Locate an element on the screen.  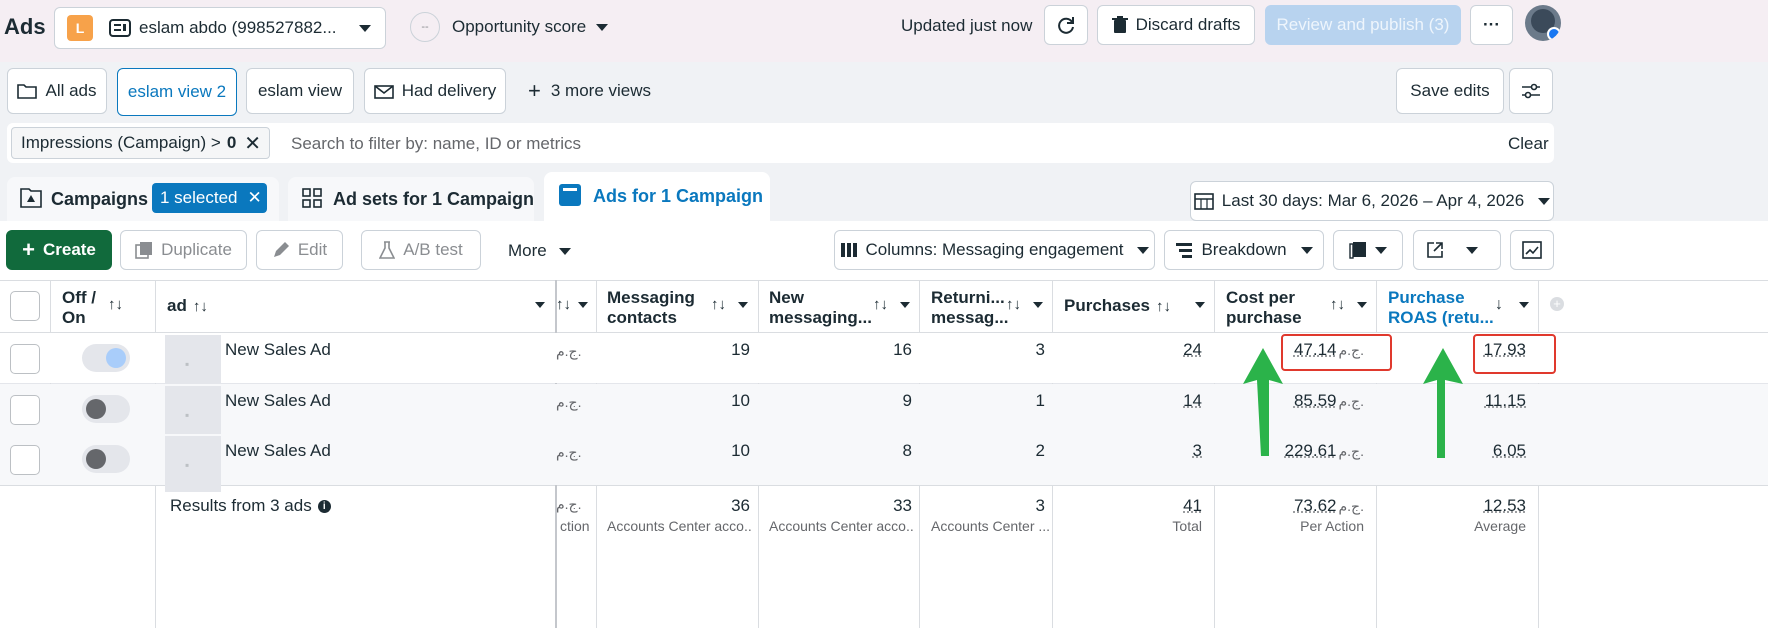
filter-chip: Impressions (Campaign) > 0 ✕ is located at coordinates (140, 143).